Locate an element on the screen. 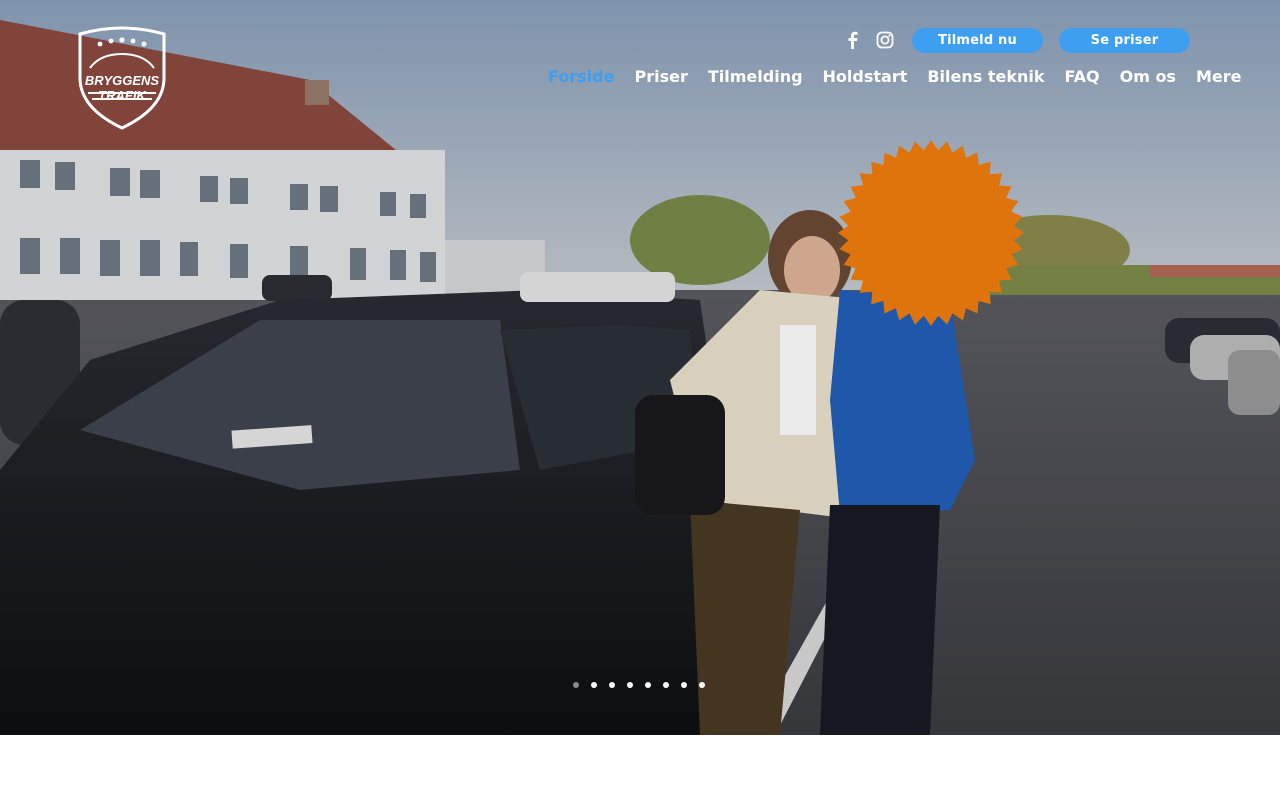 The height and width of the screenshot is (800, 1280). facebook-icon is located at coordinates (853, 40).